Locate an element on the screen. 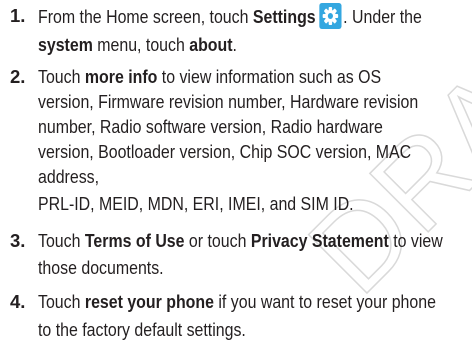  step-3-line-2: those documents. is located at coordinates (101, 267).